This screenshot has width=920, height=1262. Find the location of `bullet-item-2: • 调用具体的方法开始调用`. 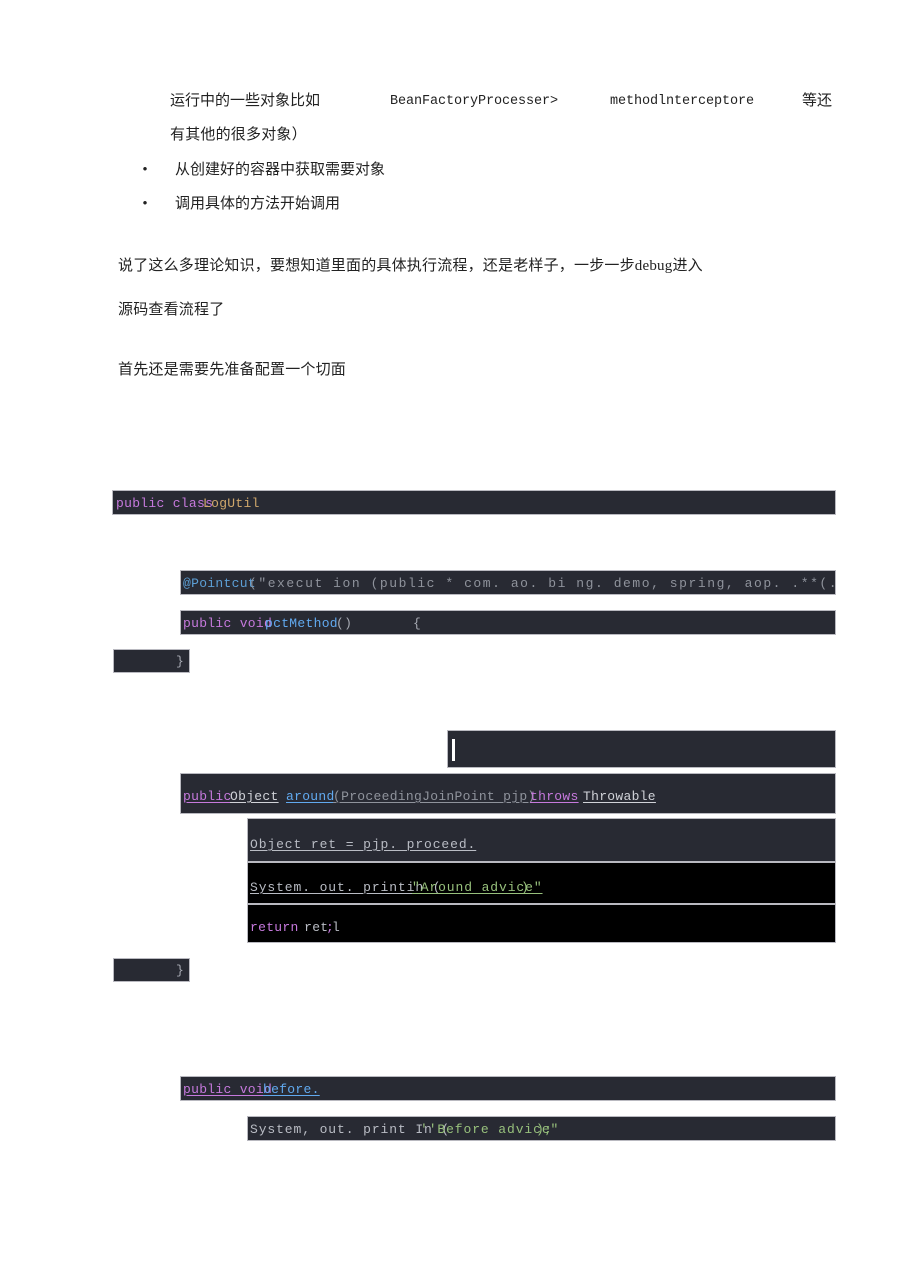

bullet-item-2: • 调用具体的方法开始调用 is located at coordinates (240, 204).